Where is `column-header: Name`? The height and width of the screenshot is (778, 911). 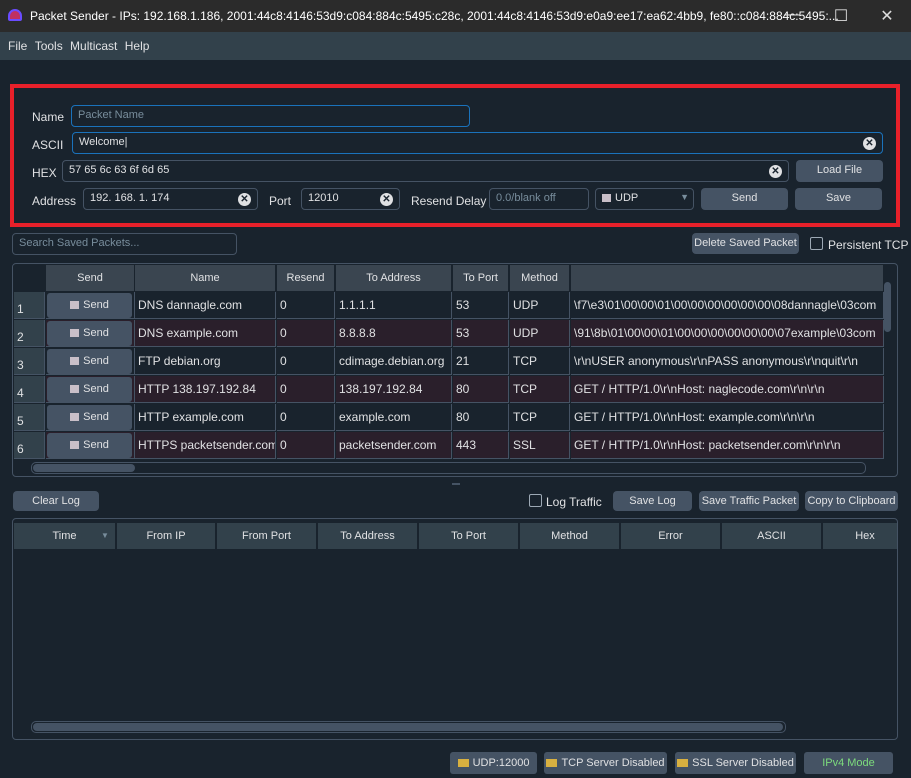
column-header: Name is located at coordinates (205, 278).